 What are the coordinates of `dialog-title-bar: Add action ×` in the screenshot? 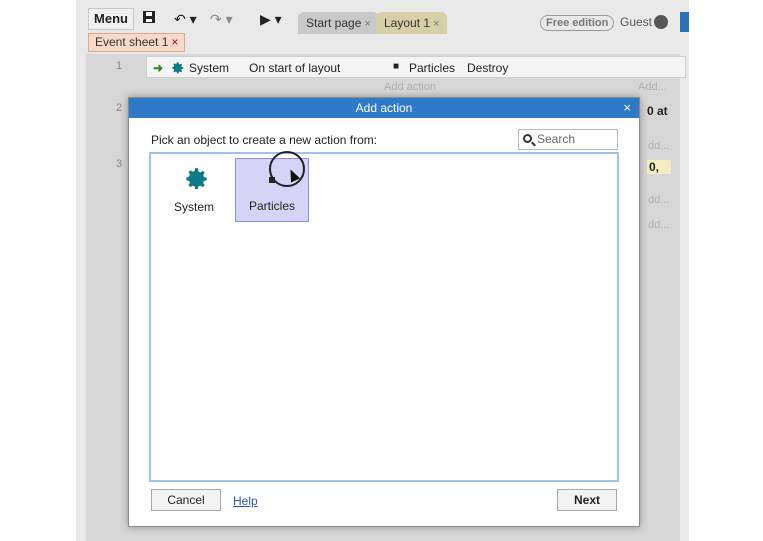 It's located at (384, 108).